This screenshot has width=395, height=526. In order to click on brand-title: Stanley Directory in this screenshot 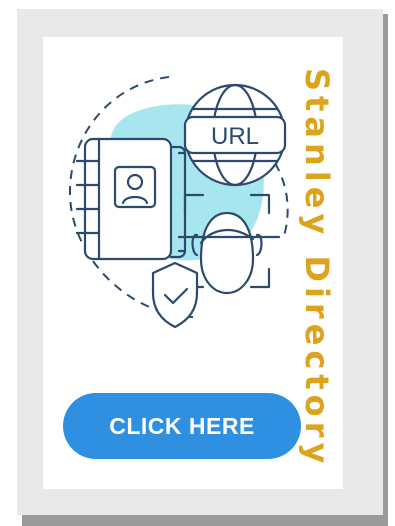, I will do `click(317, 268)`.